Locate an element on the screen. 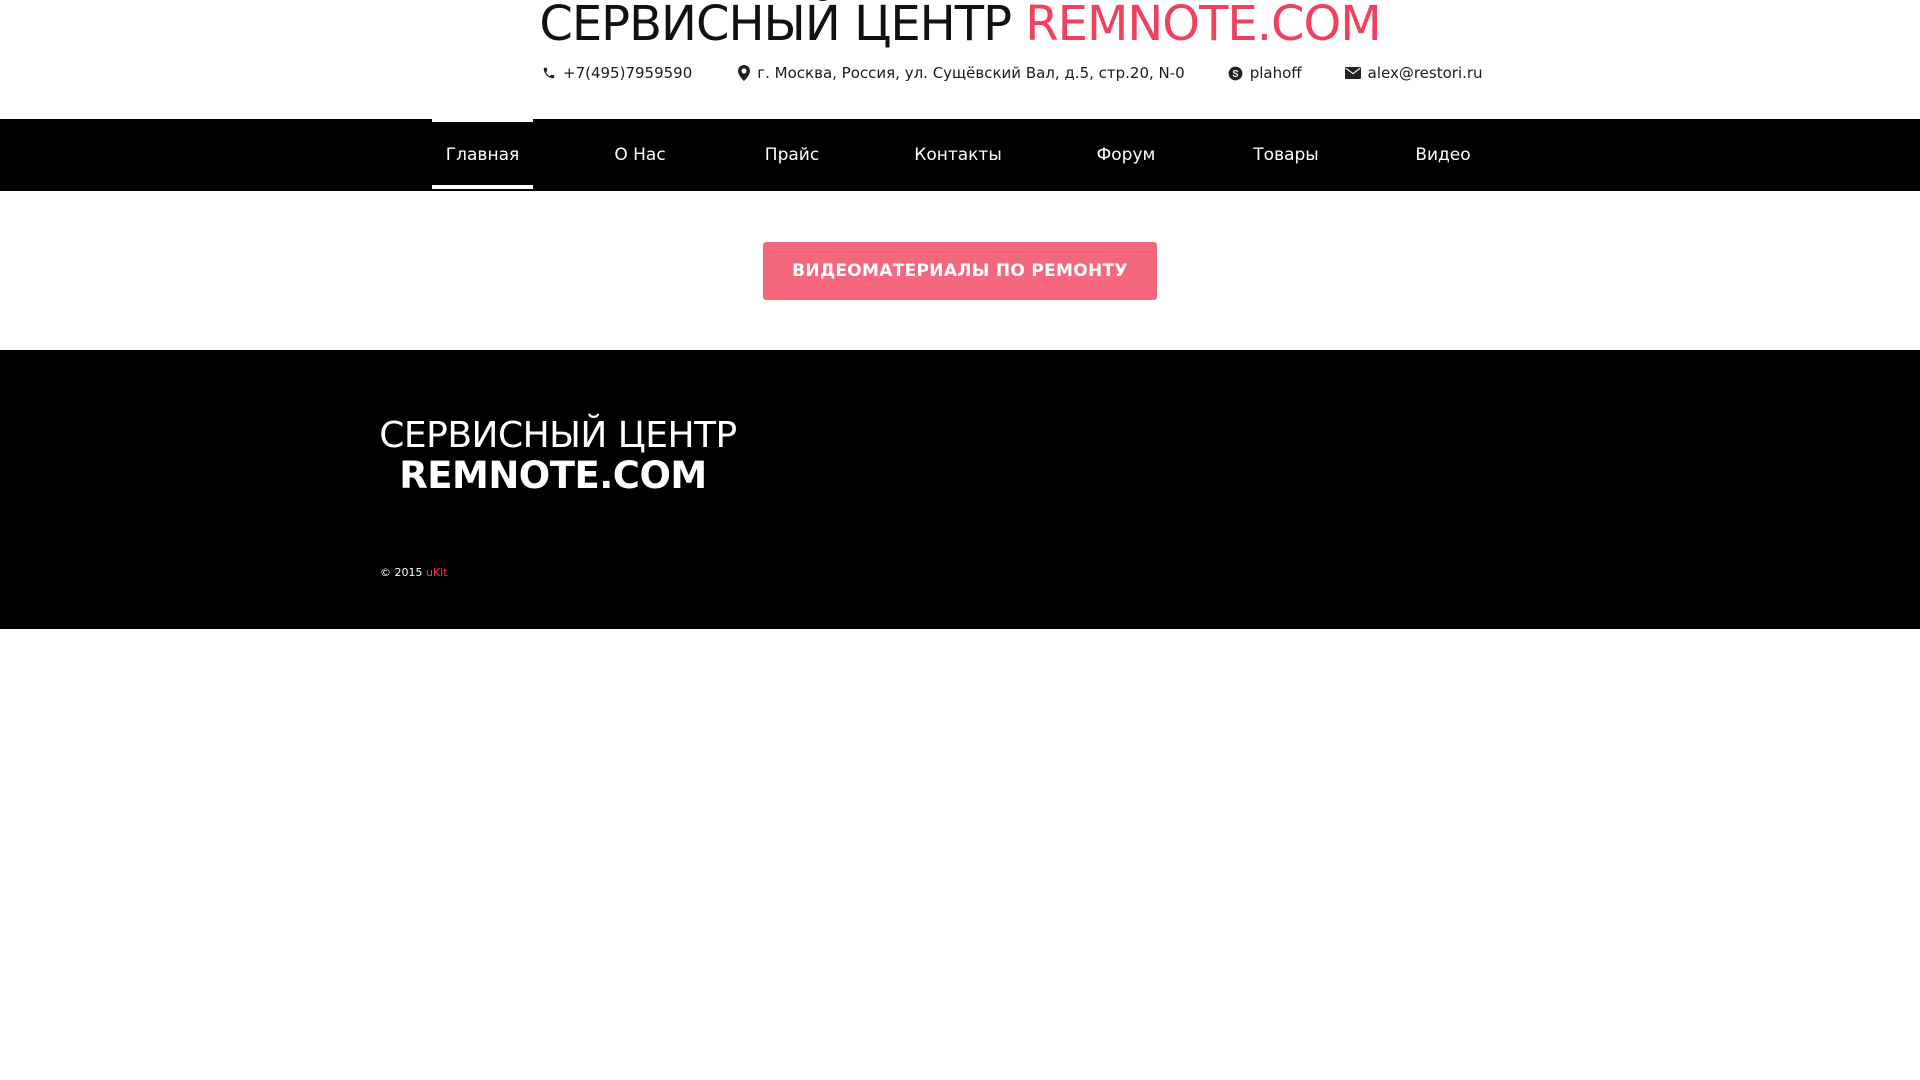 This screenshot has width=1920, height=1080. copyright-text: © 2015 is located at coordinates (401, 572).